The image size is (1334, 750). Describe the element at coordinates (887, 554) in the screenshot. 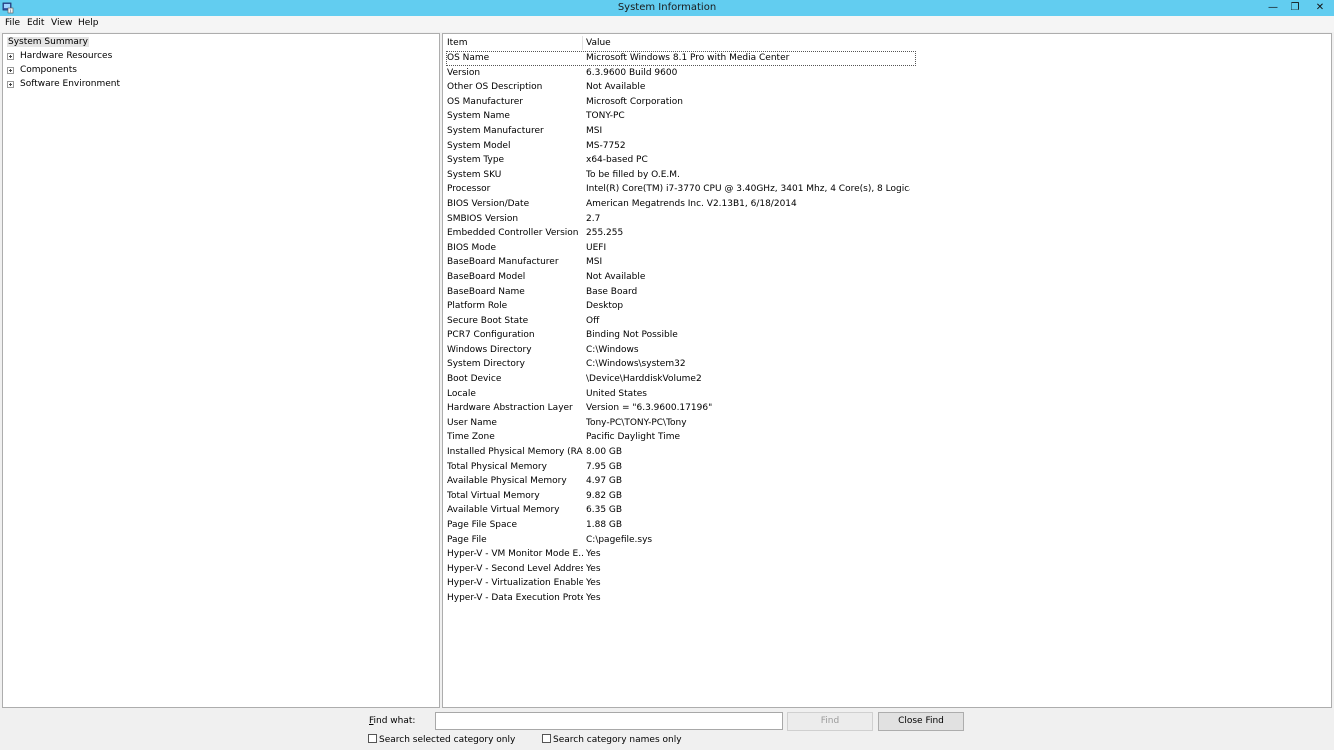

I see `table-row: Hyper-V - VM Monitor Mode E... Yes` at that location.